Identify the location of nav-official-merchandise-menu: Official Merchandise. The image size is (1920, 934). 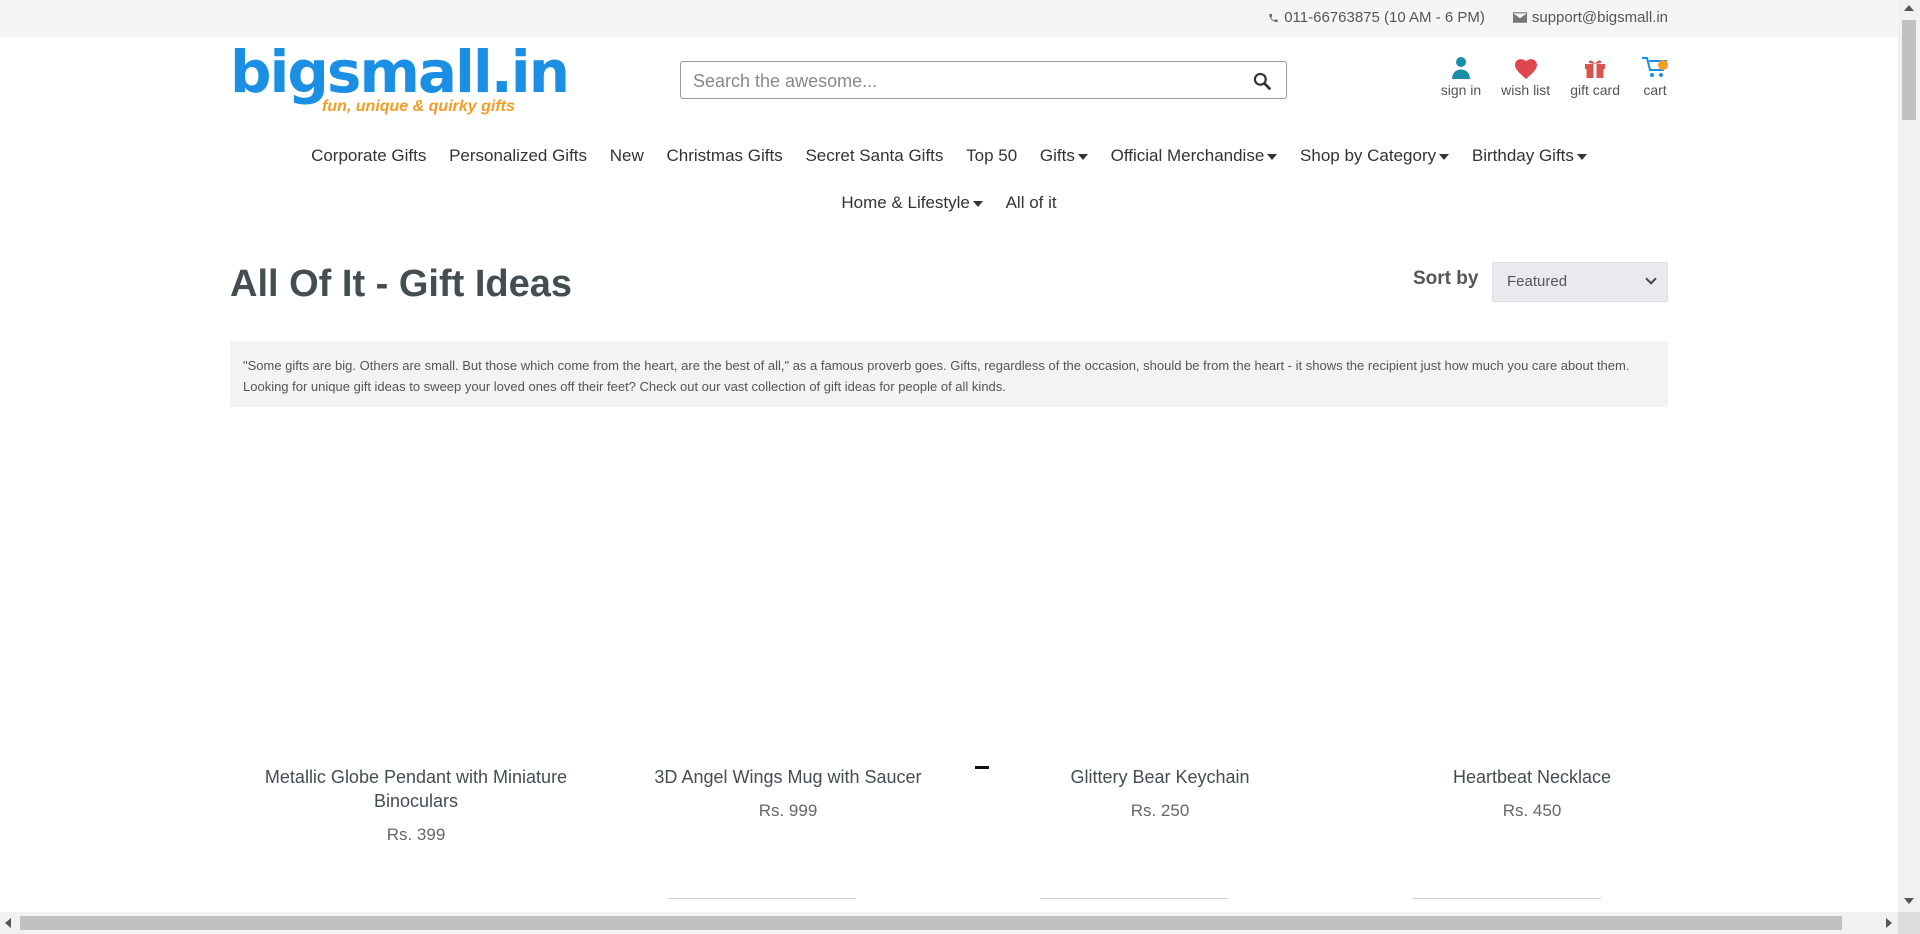
(1194, 155).